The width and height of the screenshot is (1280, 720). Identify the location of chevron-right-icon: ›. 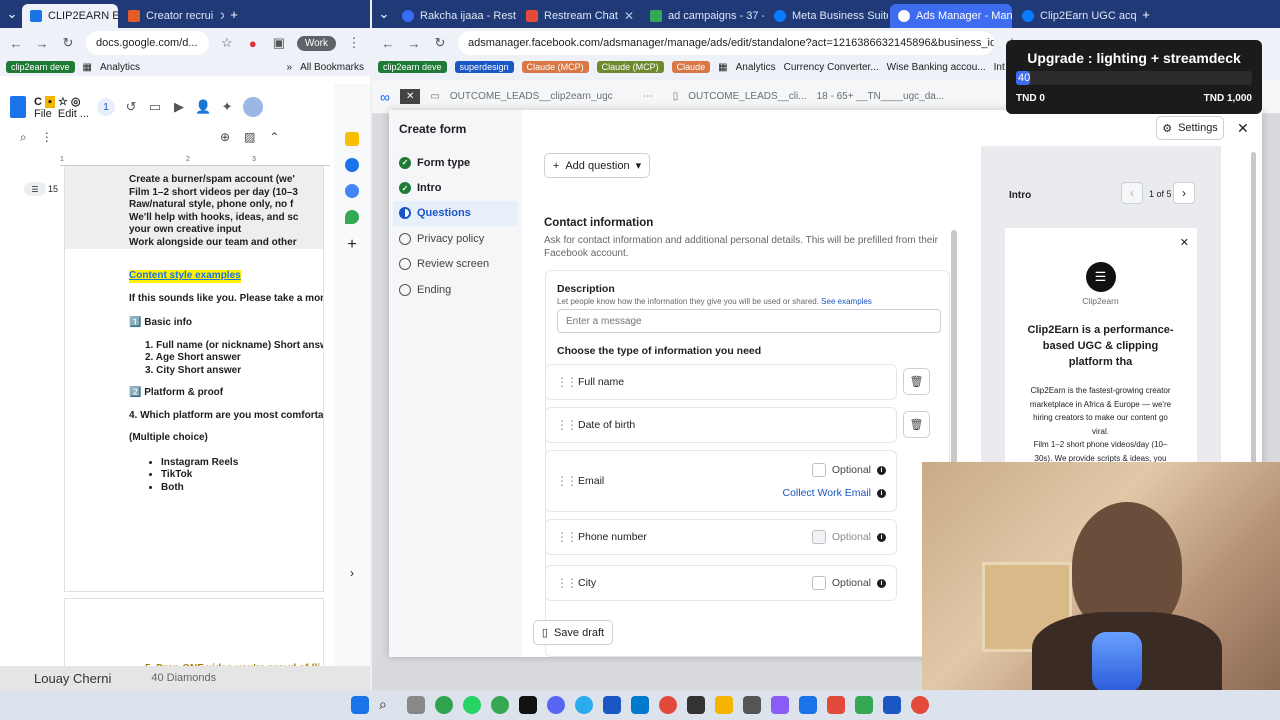
(352, 573).